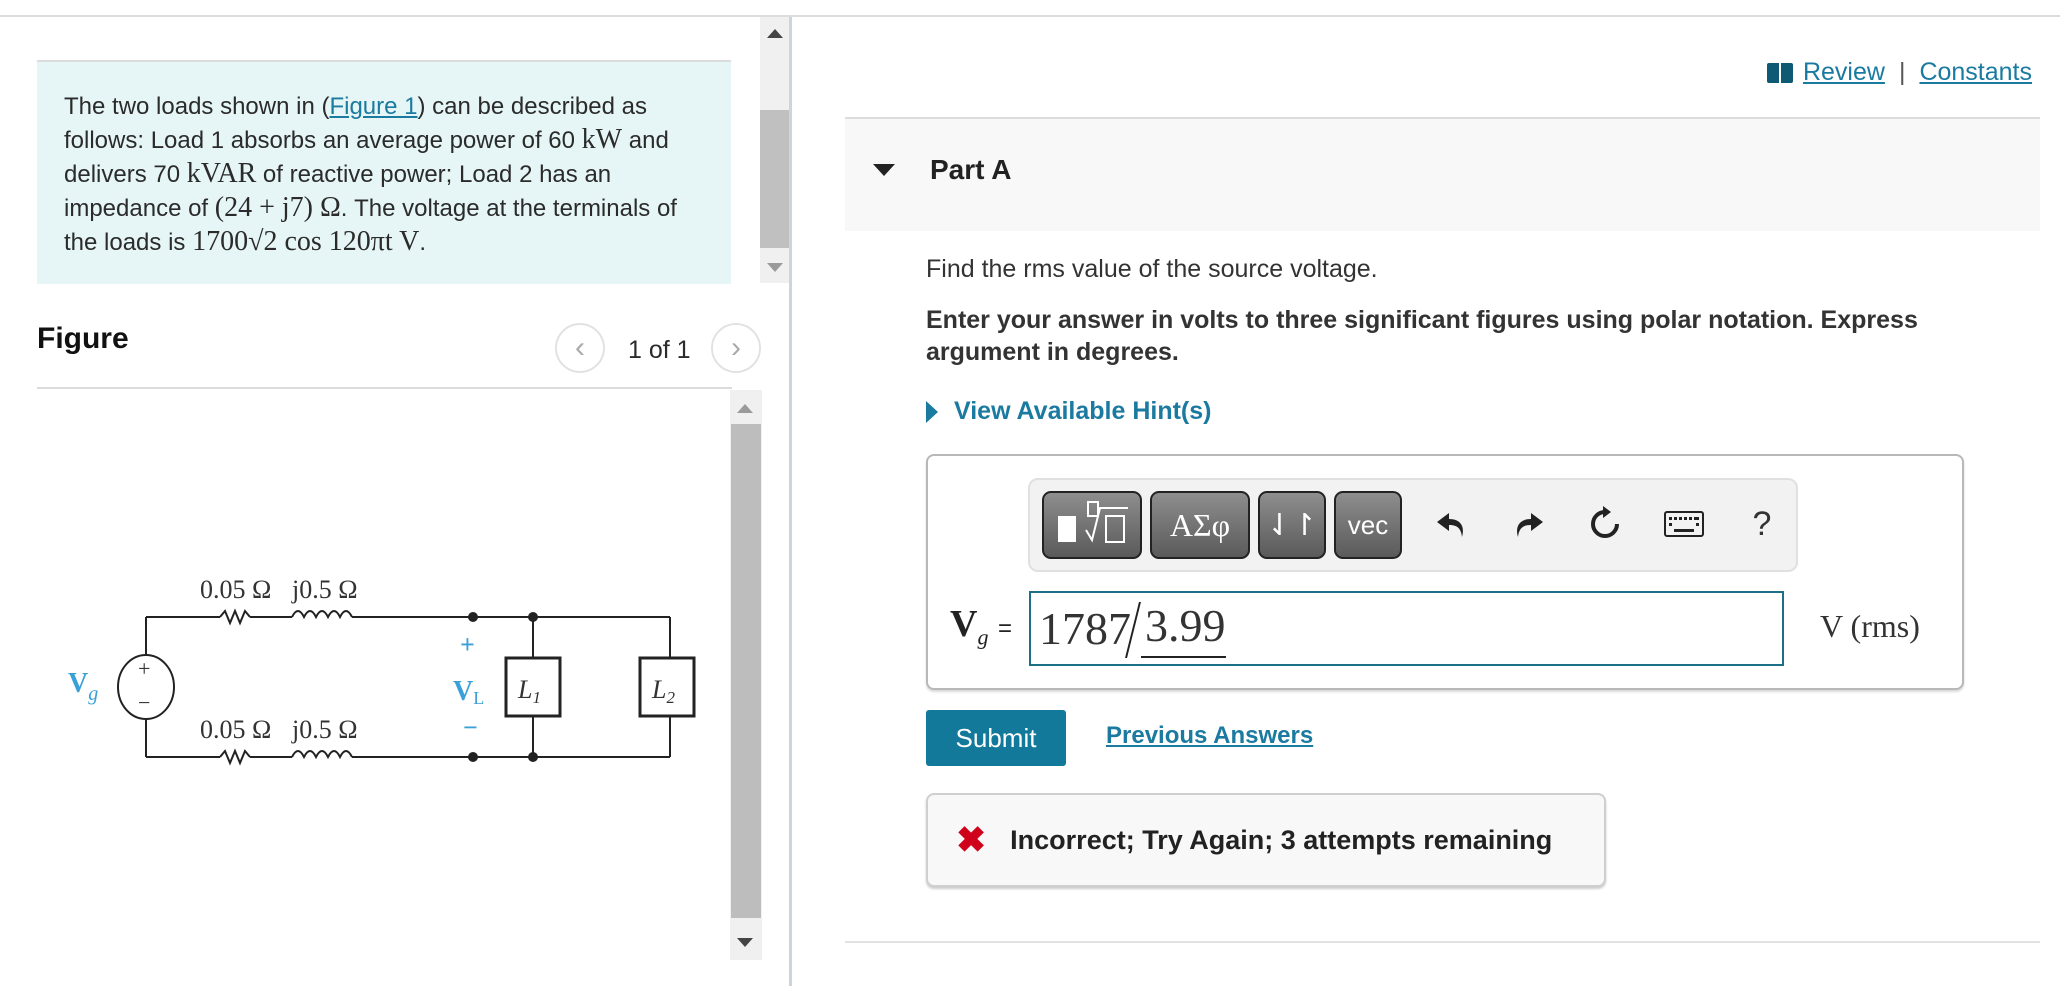 The width and height of the screenshot is (2060, 986). I want to click on vector-button: vec, so click(1368, 525).